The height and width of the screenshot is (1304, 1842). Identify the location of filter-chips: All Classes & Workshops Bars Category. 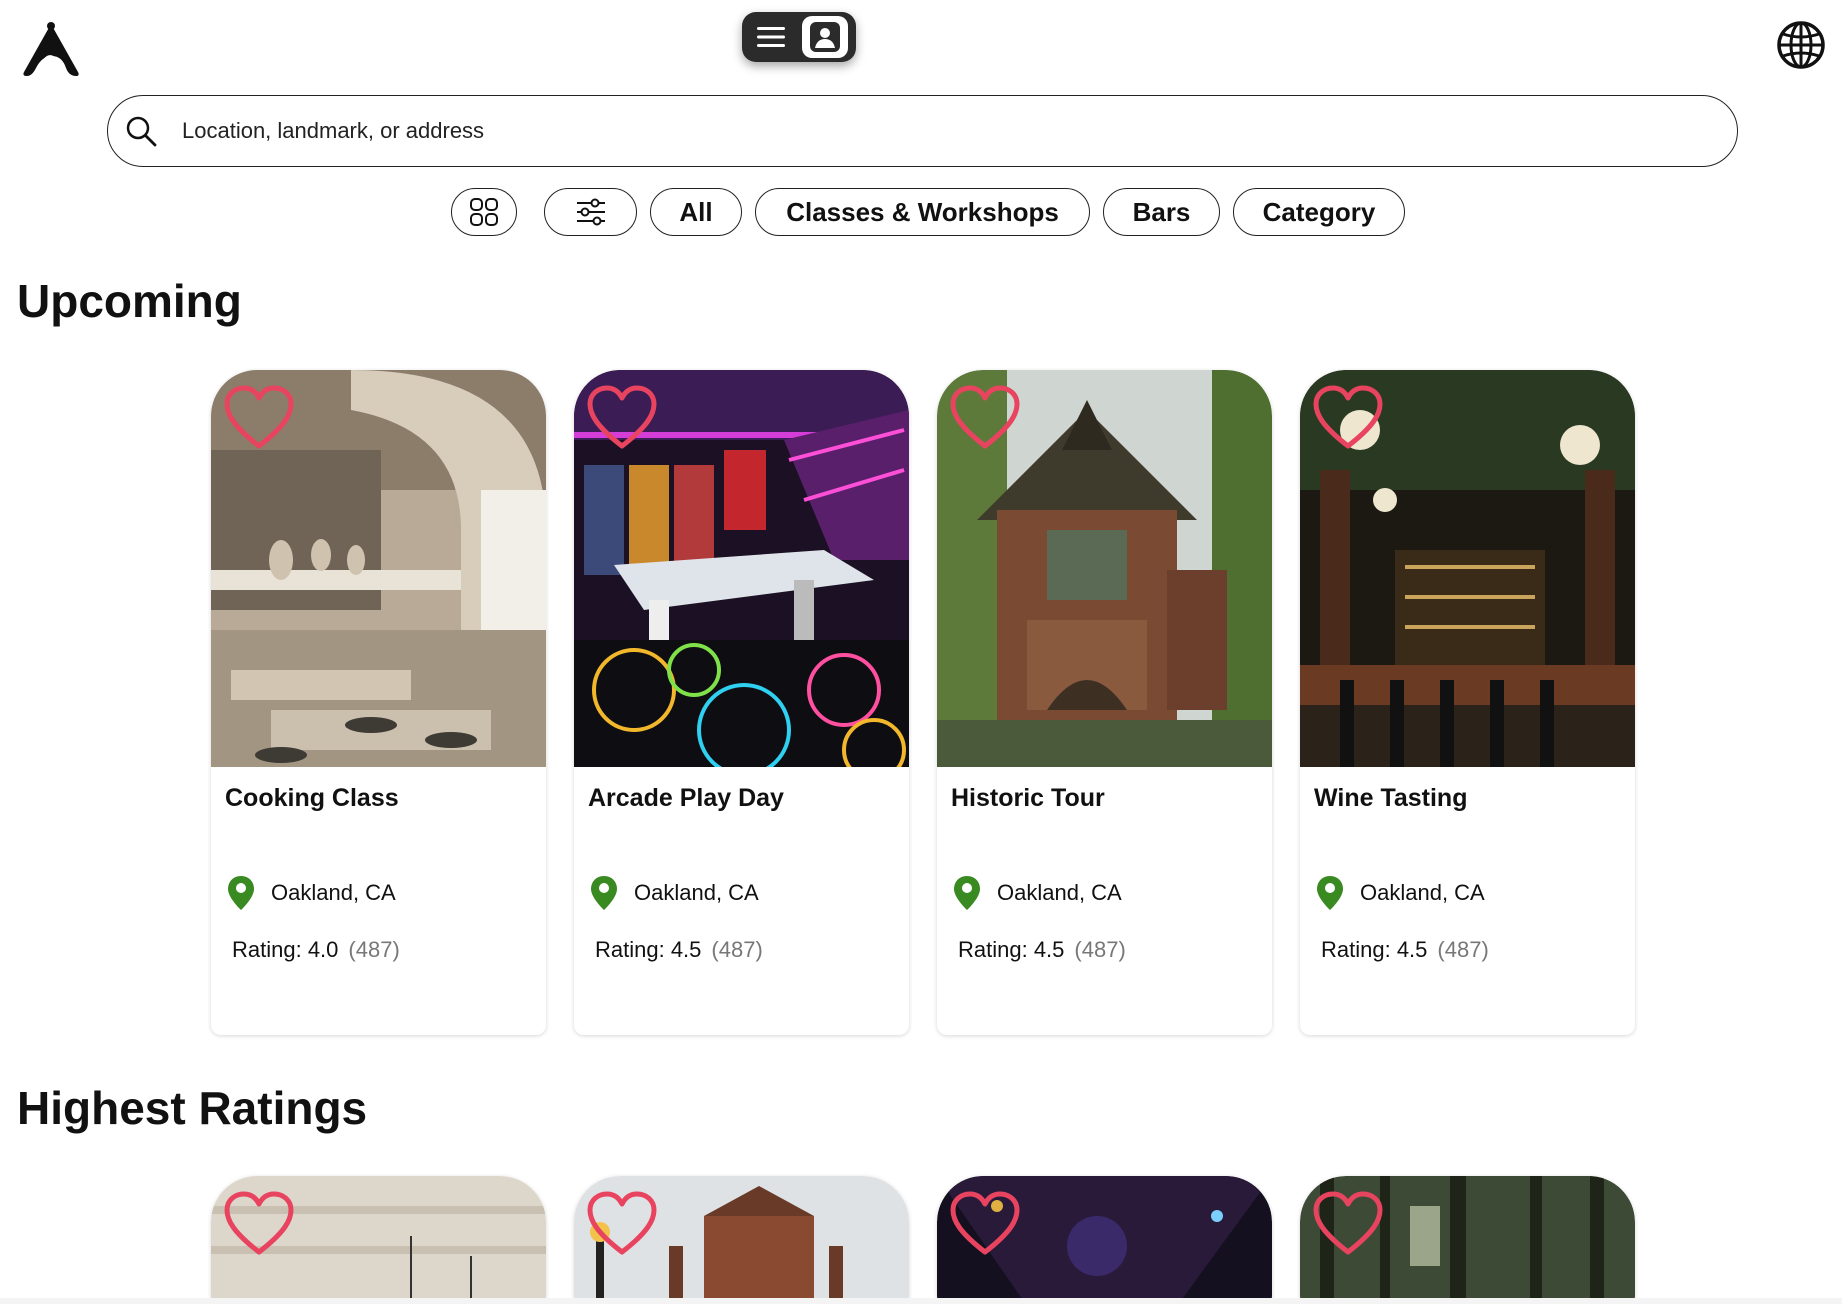
(934, 212).